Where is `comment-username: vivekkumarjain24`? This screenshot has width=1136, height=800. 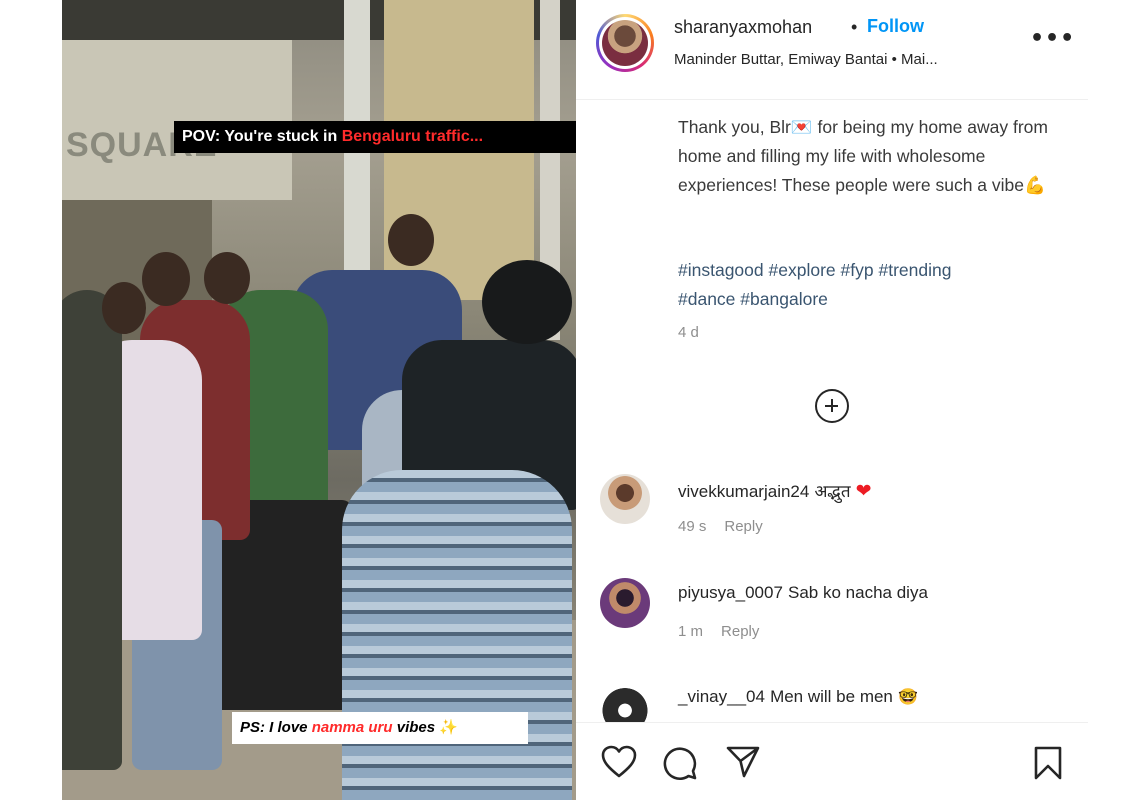 comment-username: vivekkumarjain24 is located at coordinates (743, 491).